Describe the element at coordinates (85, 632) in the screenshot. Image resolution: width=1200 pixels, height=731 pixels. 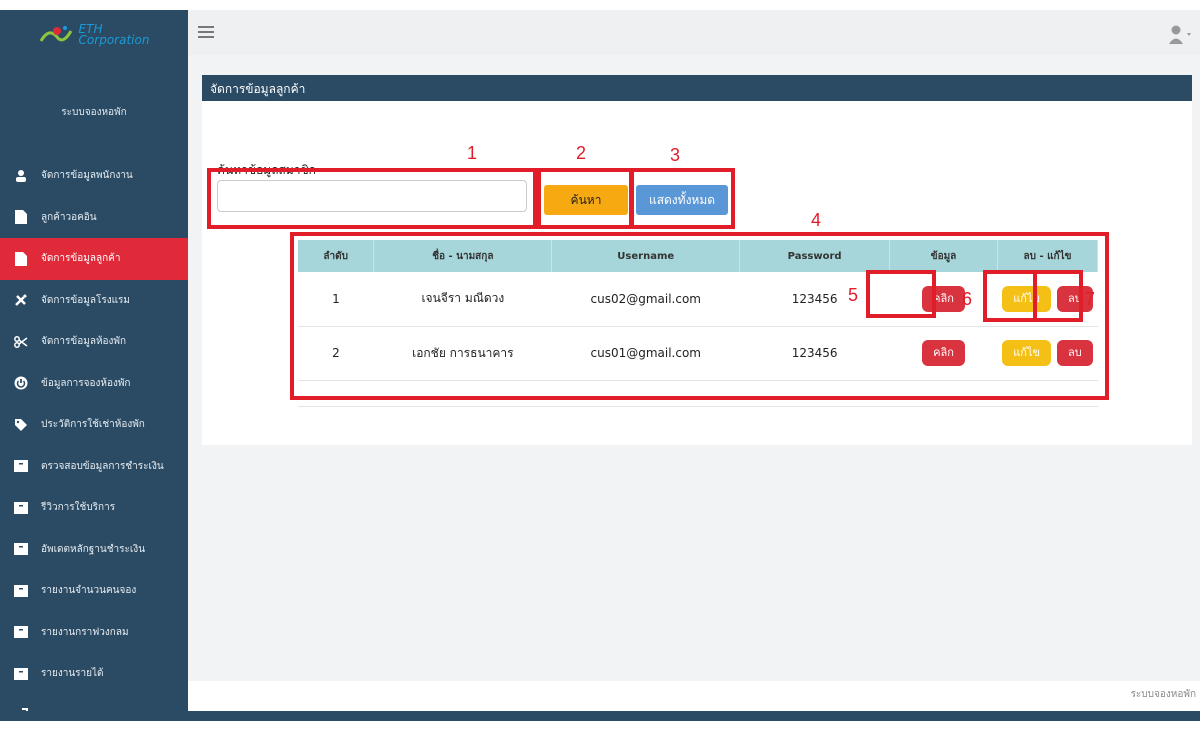
I see `sidebar-item-label: รายงานกราฟวงกลม` at that location.